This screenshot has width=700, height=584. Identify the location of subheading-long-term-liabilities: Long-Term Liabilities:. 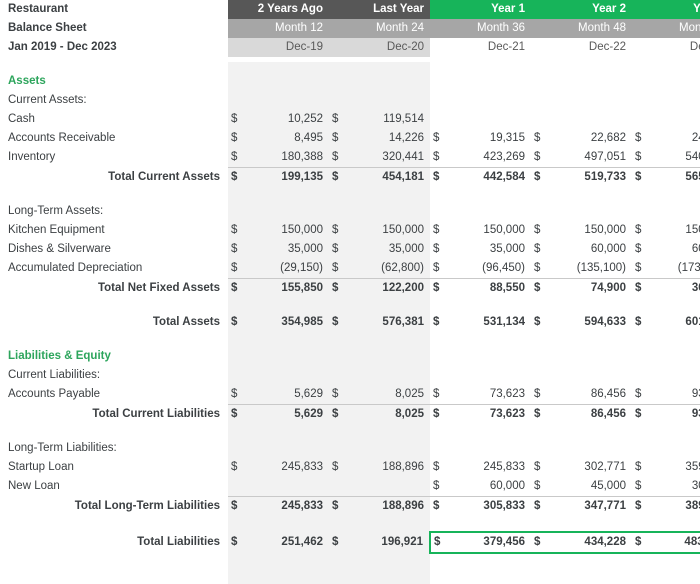
(350, 448).